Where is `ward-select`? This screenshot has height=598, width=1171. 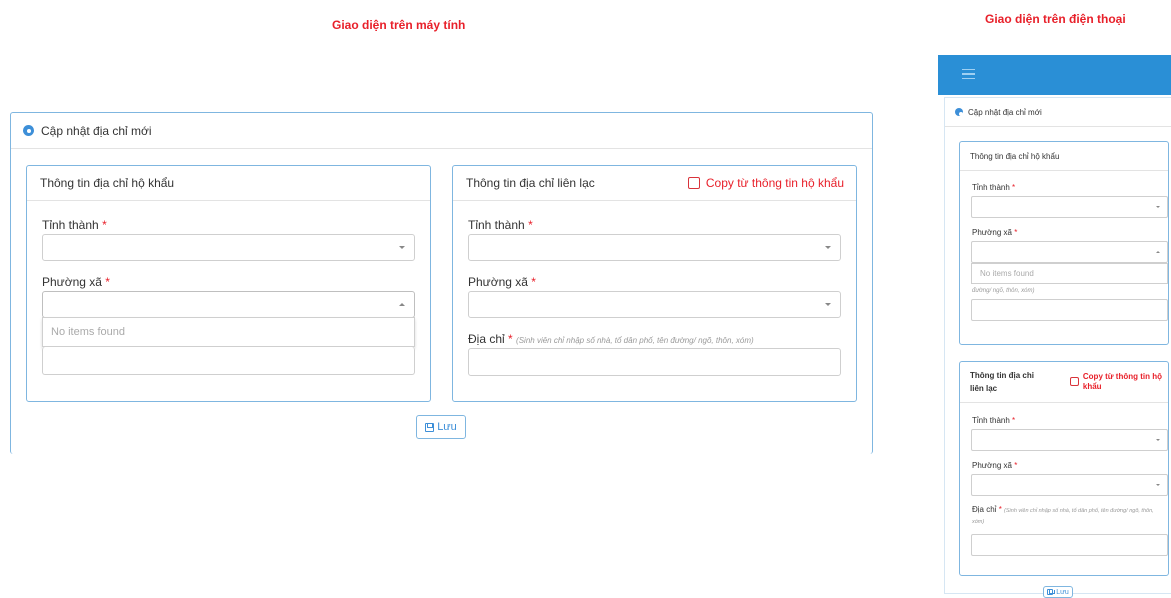
ward-select is located at coordinates (228, 304).